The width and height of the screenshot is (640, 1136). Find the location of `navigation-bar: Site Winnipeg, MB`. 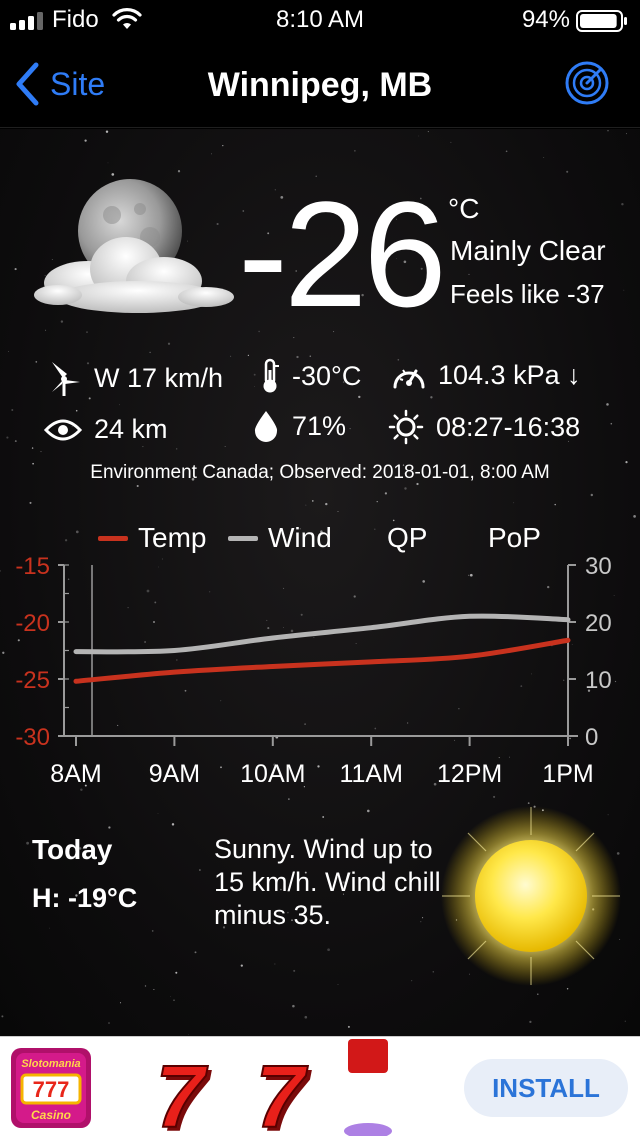

navigation-bar: Site Winnipeg, MB is located at coordinates (320, 84).